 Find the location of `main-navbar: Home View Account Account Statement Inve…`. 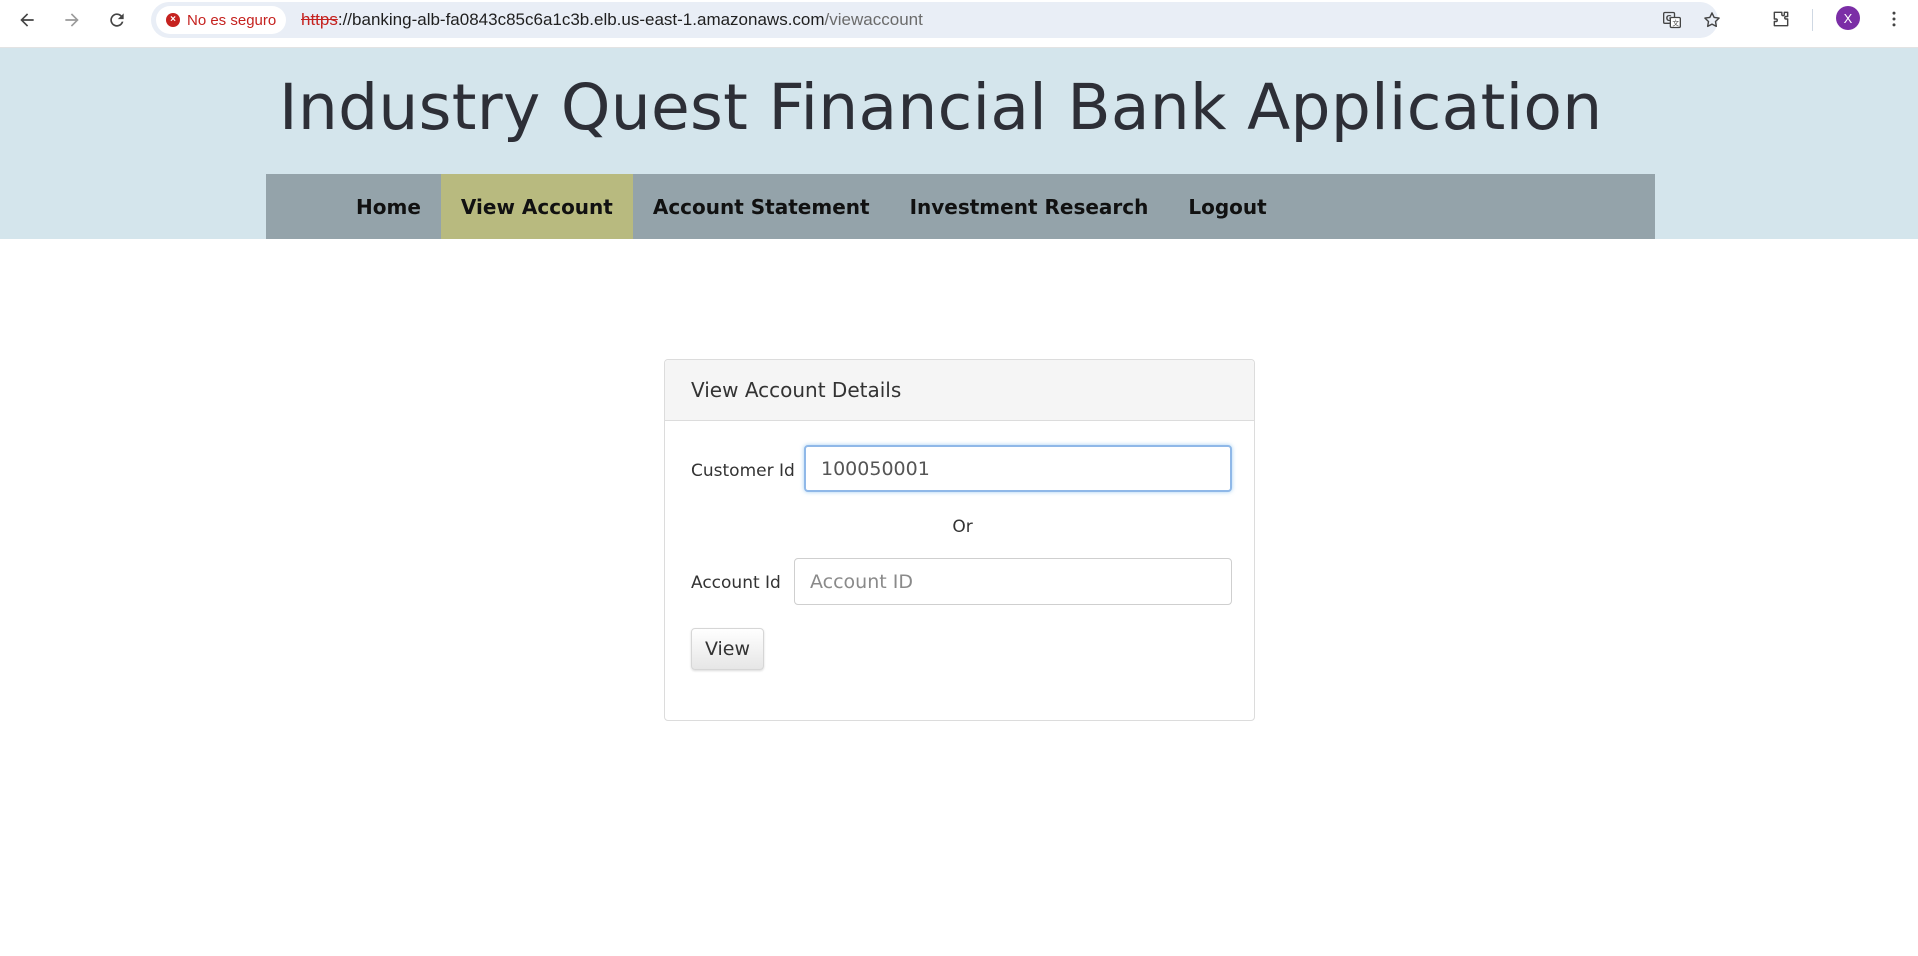

main-navbar: Home View Account Account Statement Inve… is located at coordinates (960, 206).